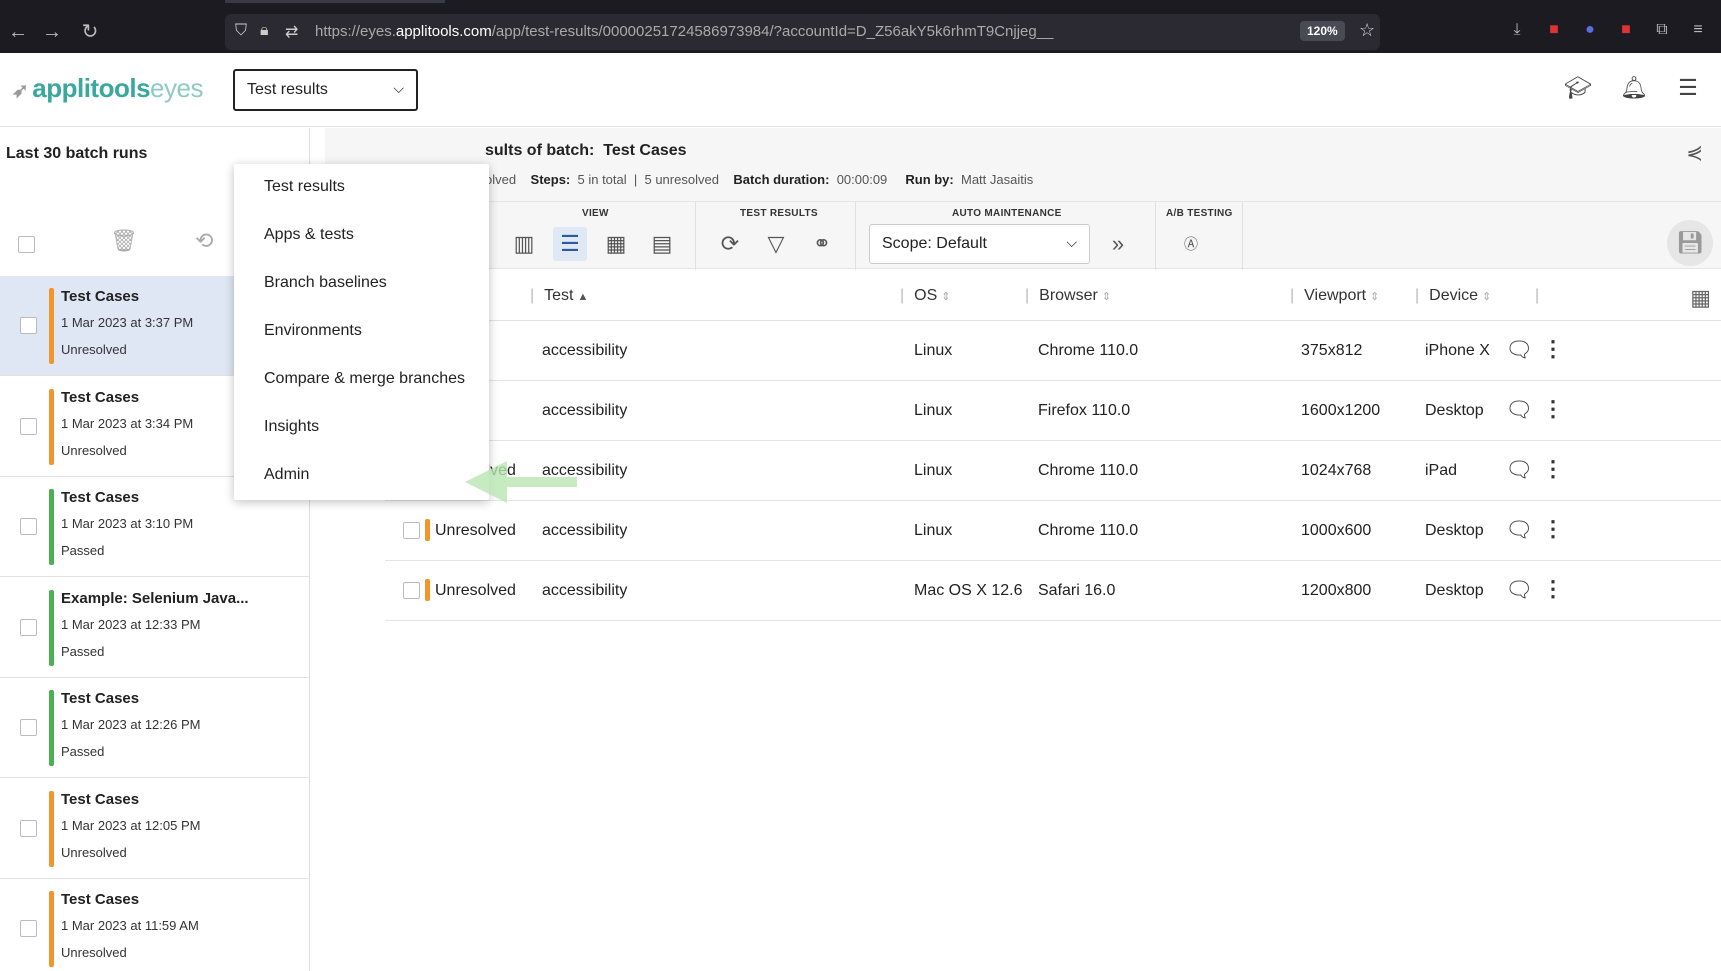  Describe the element at coordinates (1334, 296) in the screenshot. I see `column-header-viewport: | Viewport ⇕` at that location.